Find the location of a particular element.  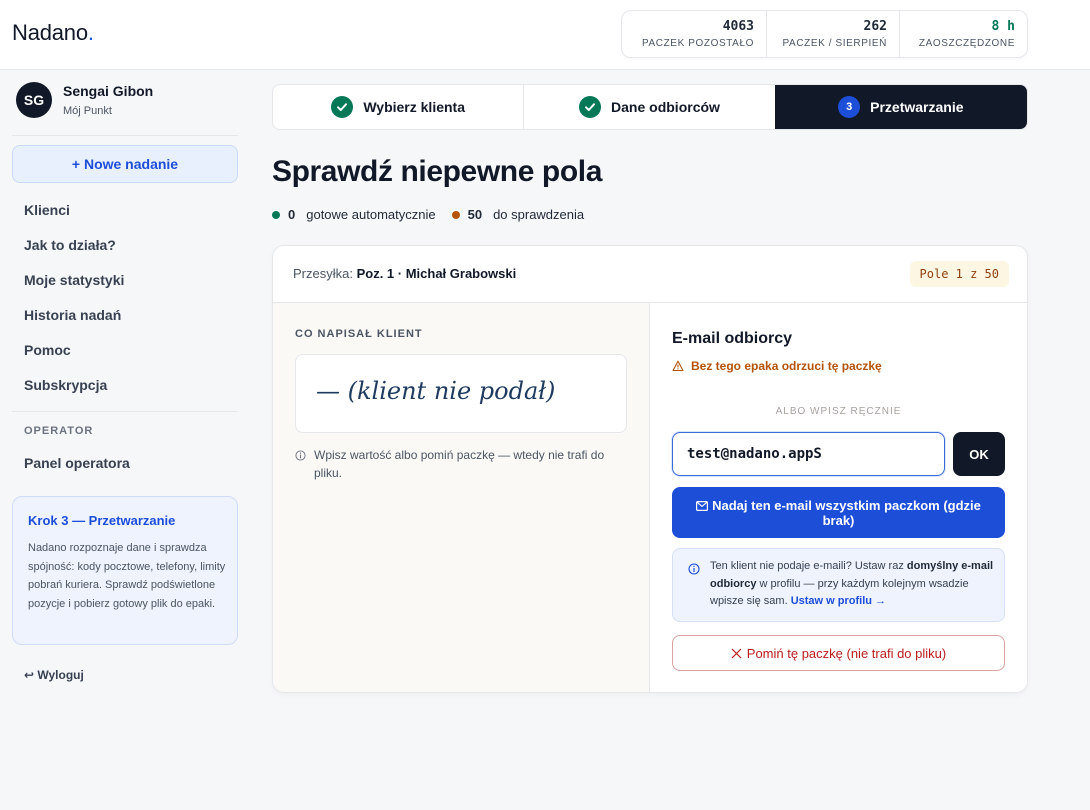

operator-section-label: OPERATOR is located at coordinates (59, 431).